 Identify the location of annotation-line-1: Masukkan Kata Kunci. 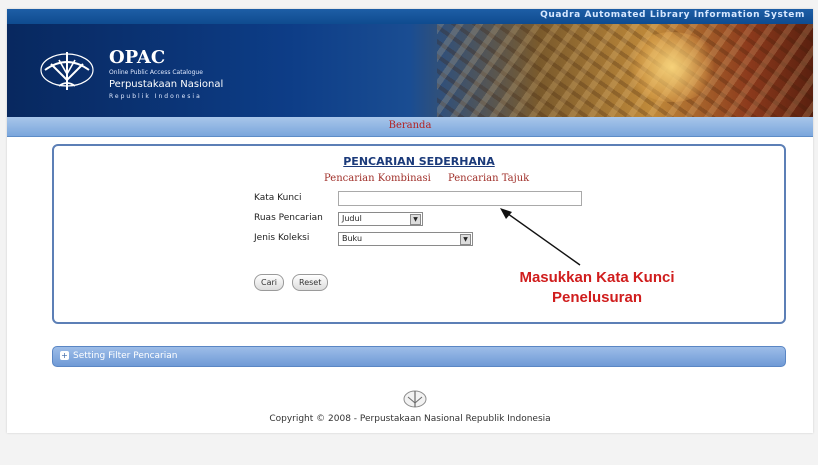
(597, 277).